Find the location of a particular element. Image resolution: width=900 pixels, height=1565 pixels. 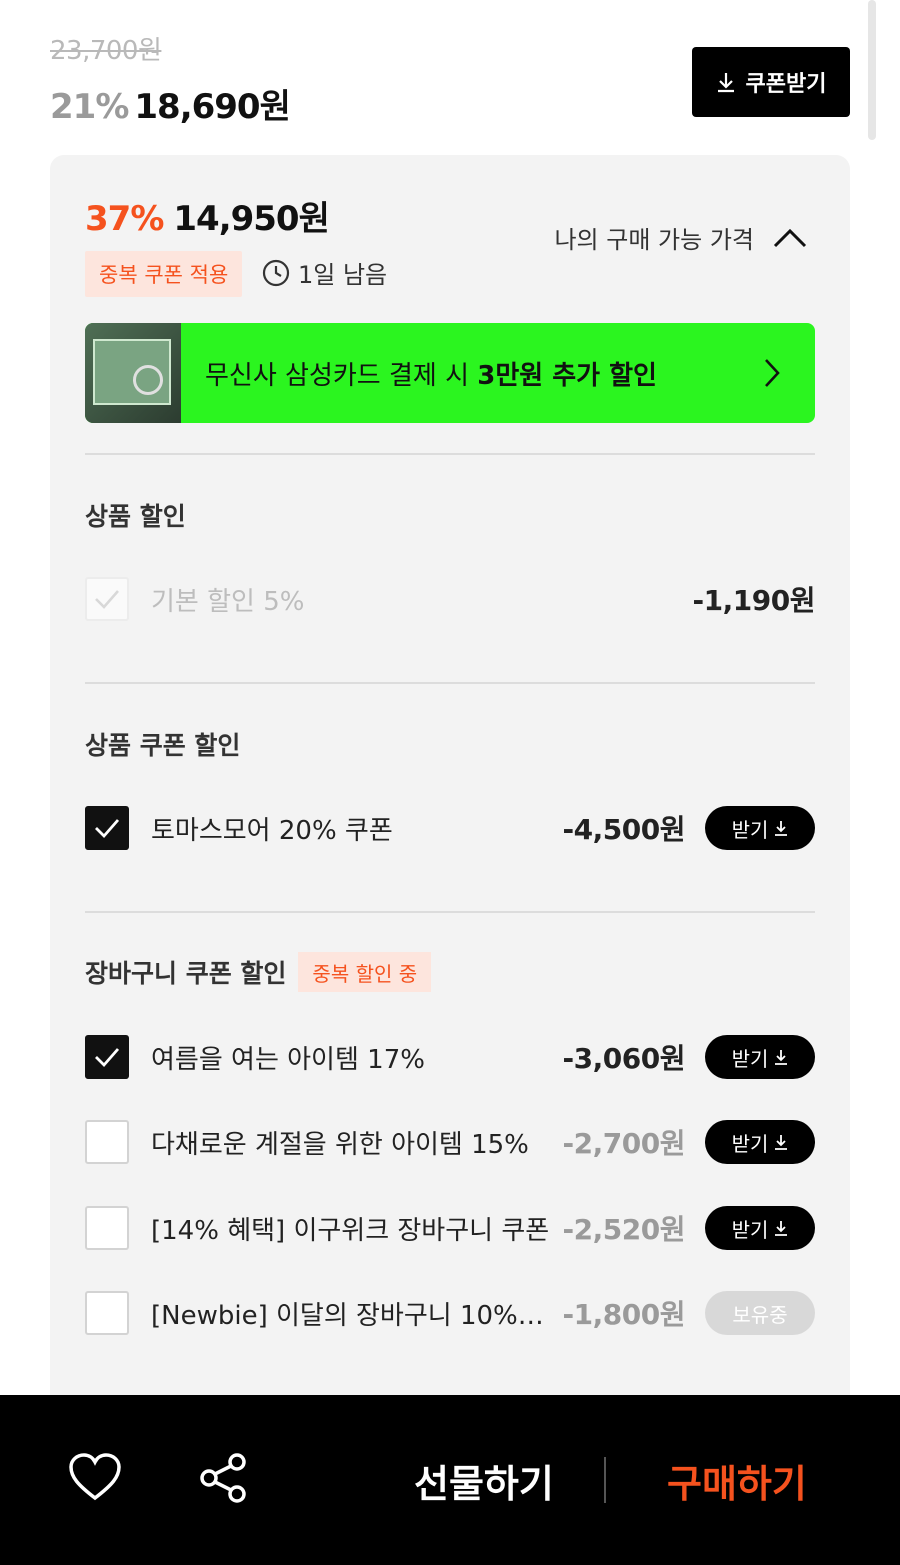

best-rate: 37% is located at coordinates (124, 219).